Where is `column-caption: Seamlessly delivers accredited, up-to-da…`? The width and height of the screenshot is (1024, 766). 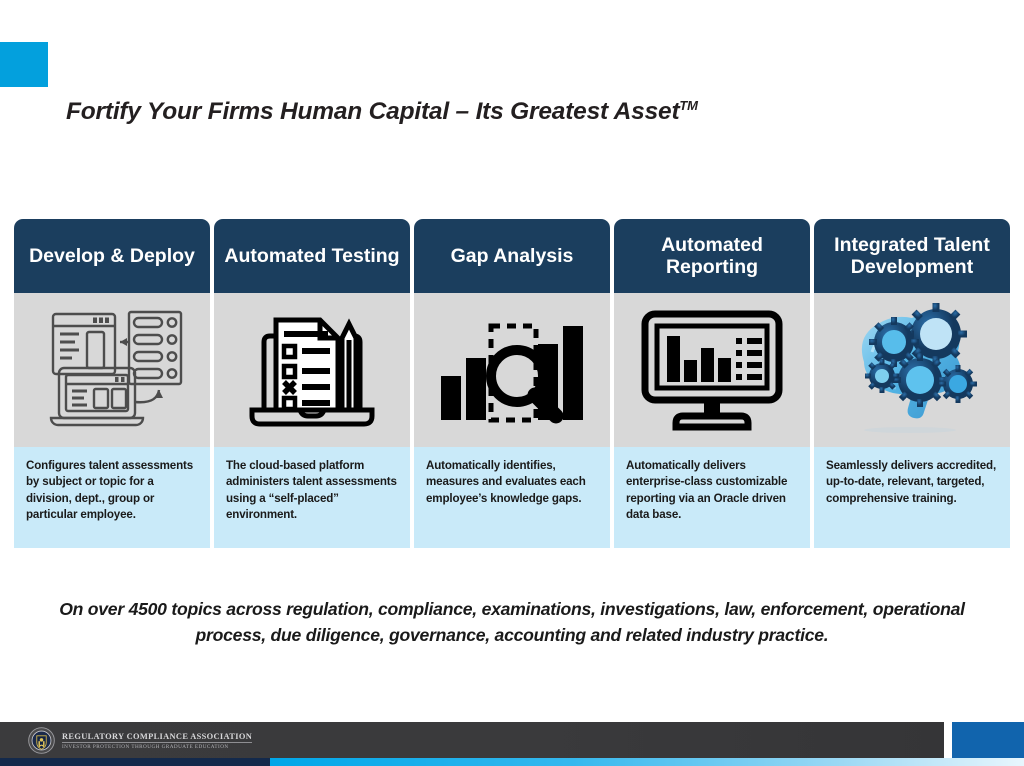 column-caption: Seamlessly delivers accredited, up-to-da… is located at coordinates (912, 497).